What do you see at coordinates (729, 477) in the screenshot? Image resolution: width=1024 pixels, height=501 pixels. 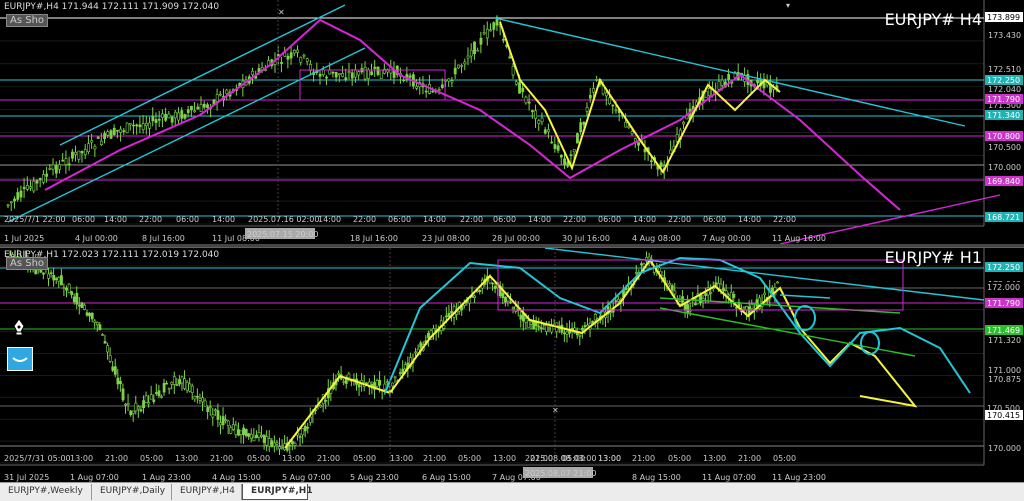 I see `time-tick-label: 11 Aug 07:00` at bounding box center [729, 477].